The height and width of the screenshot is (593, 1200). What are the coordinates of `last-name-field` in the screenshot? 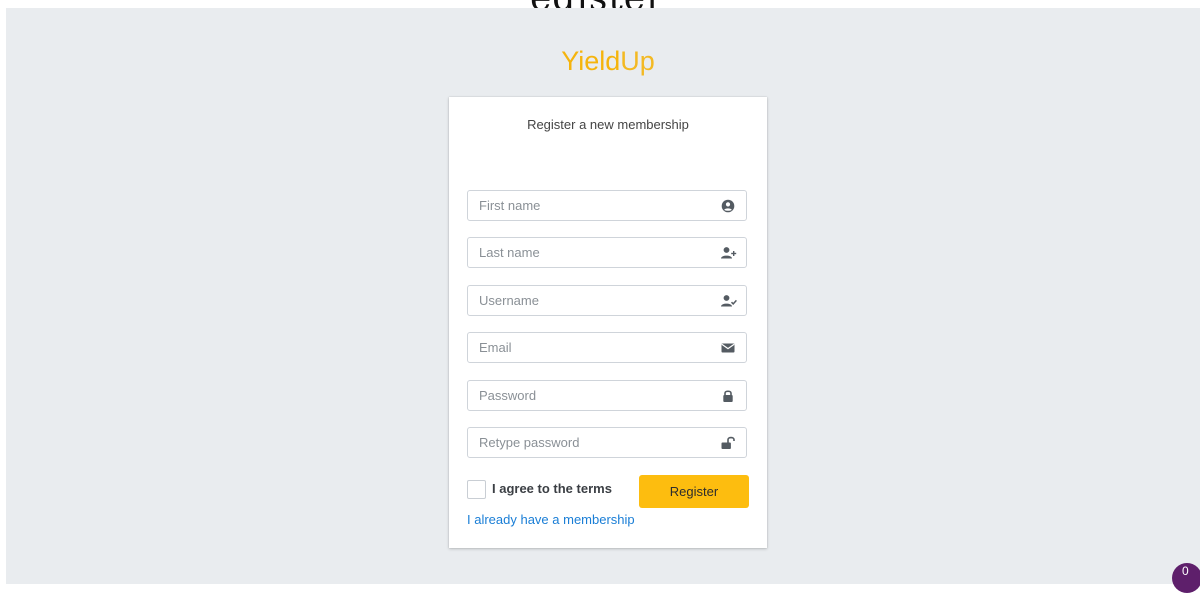 It's located at (607, 252).